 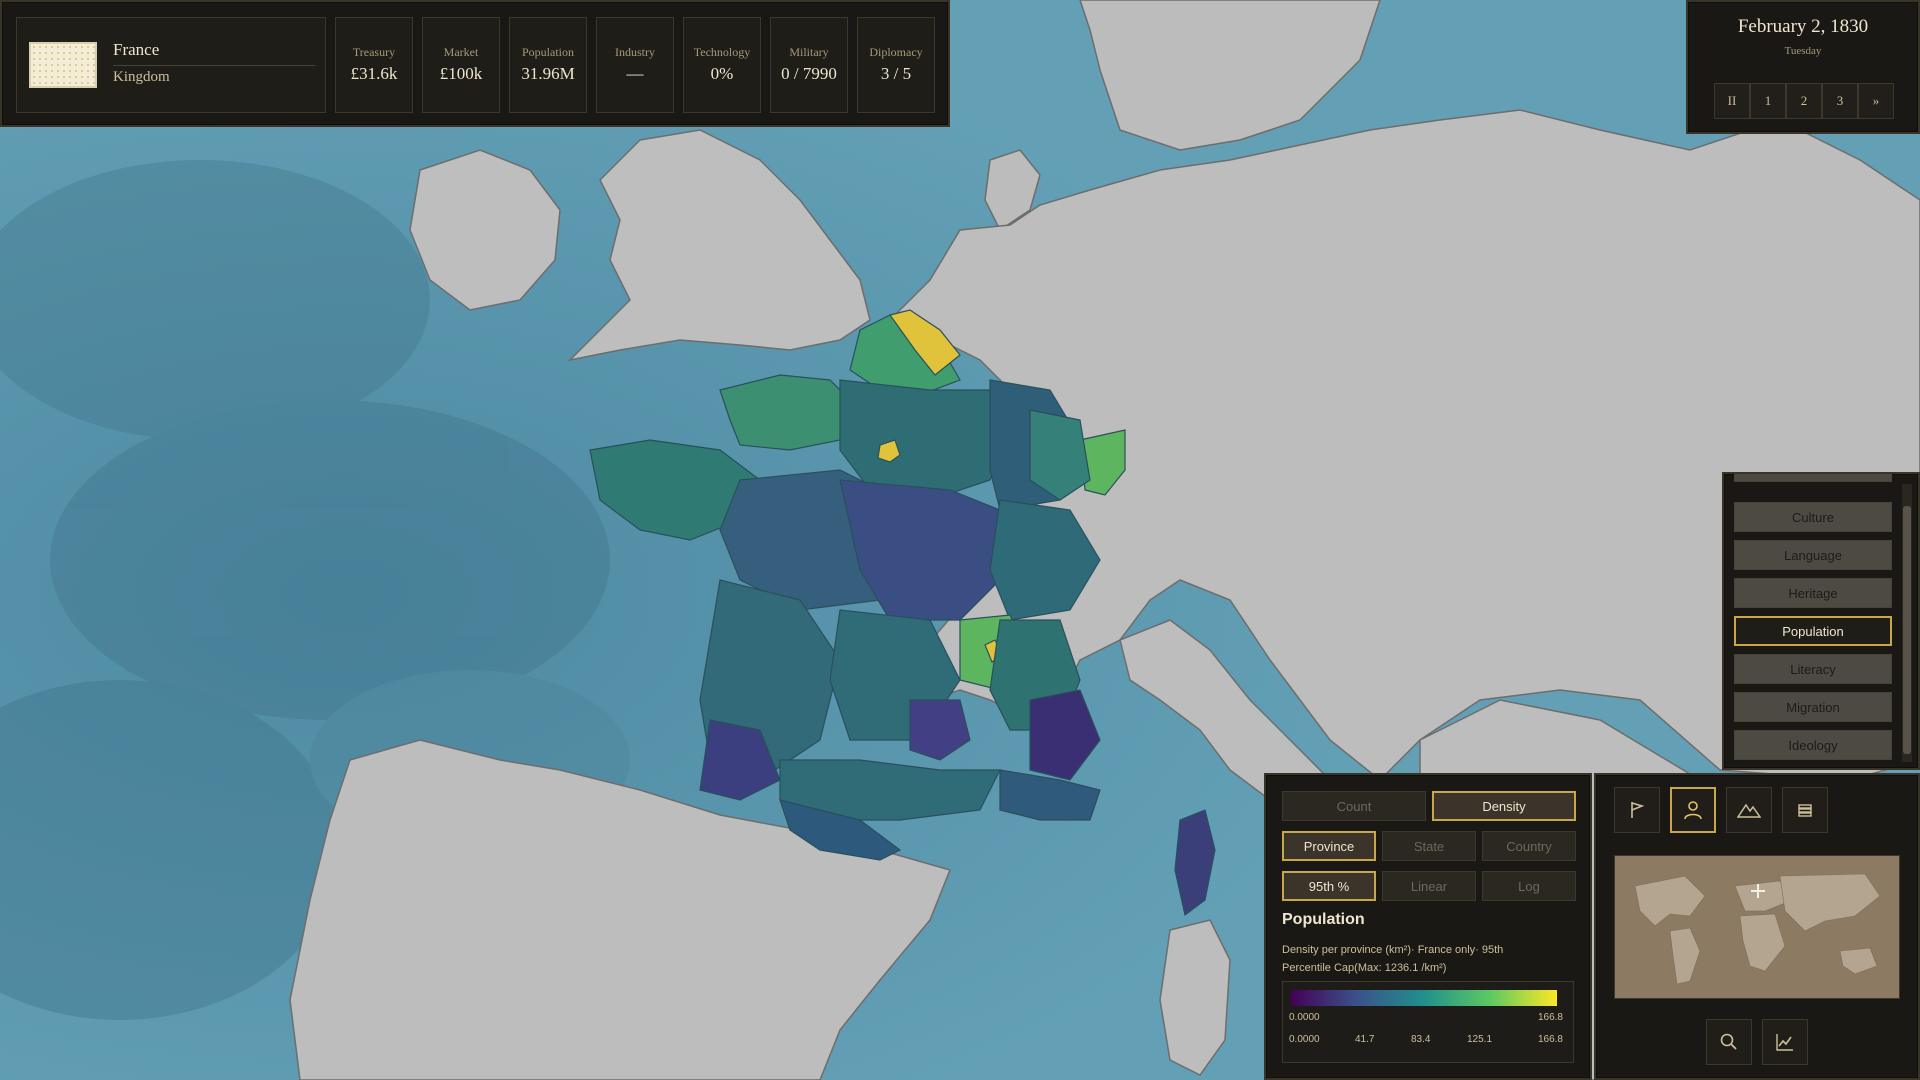 I want to click on stat-diplomacy: Diplomacy 3 / 5, so click(x=896, y=65).